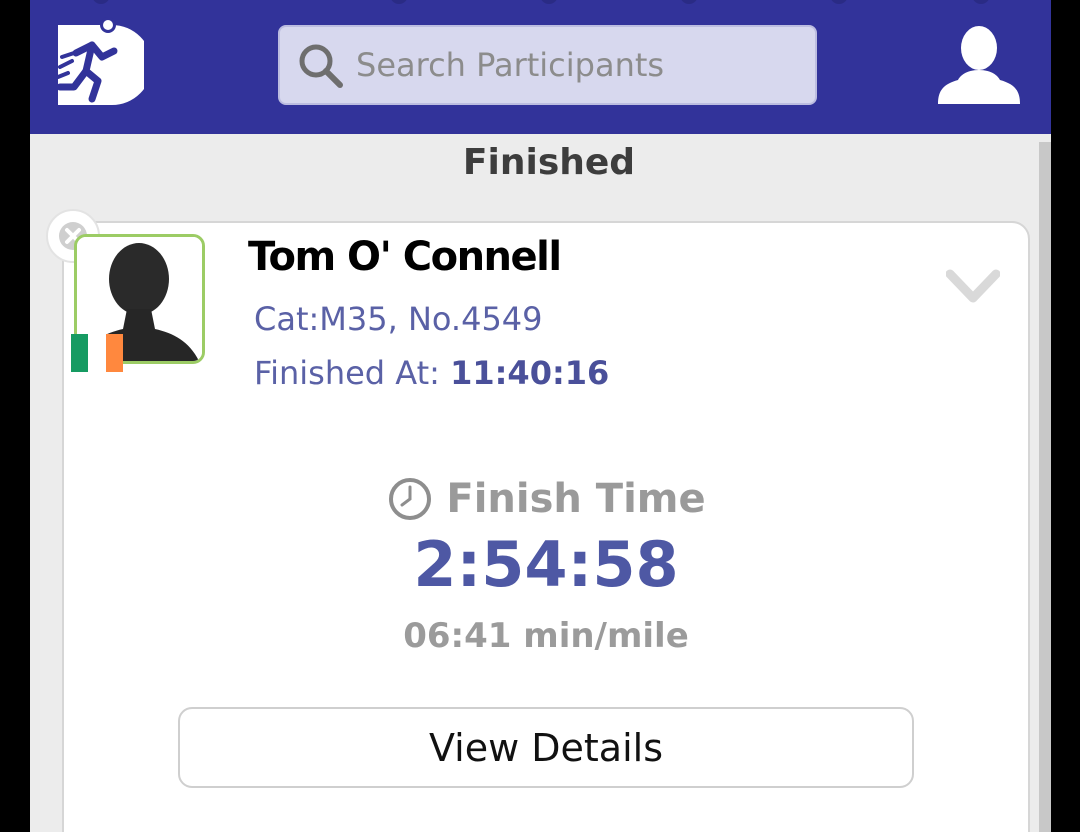 The width and height of the screenshot is (1080, 832). I want to click on finish-time-heading: Finish Time, so click(540, 499).